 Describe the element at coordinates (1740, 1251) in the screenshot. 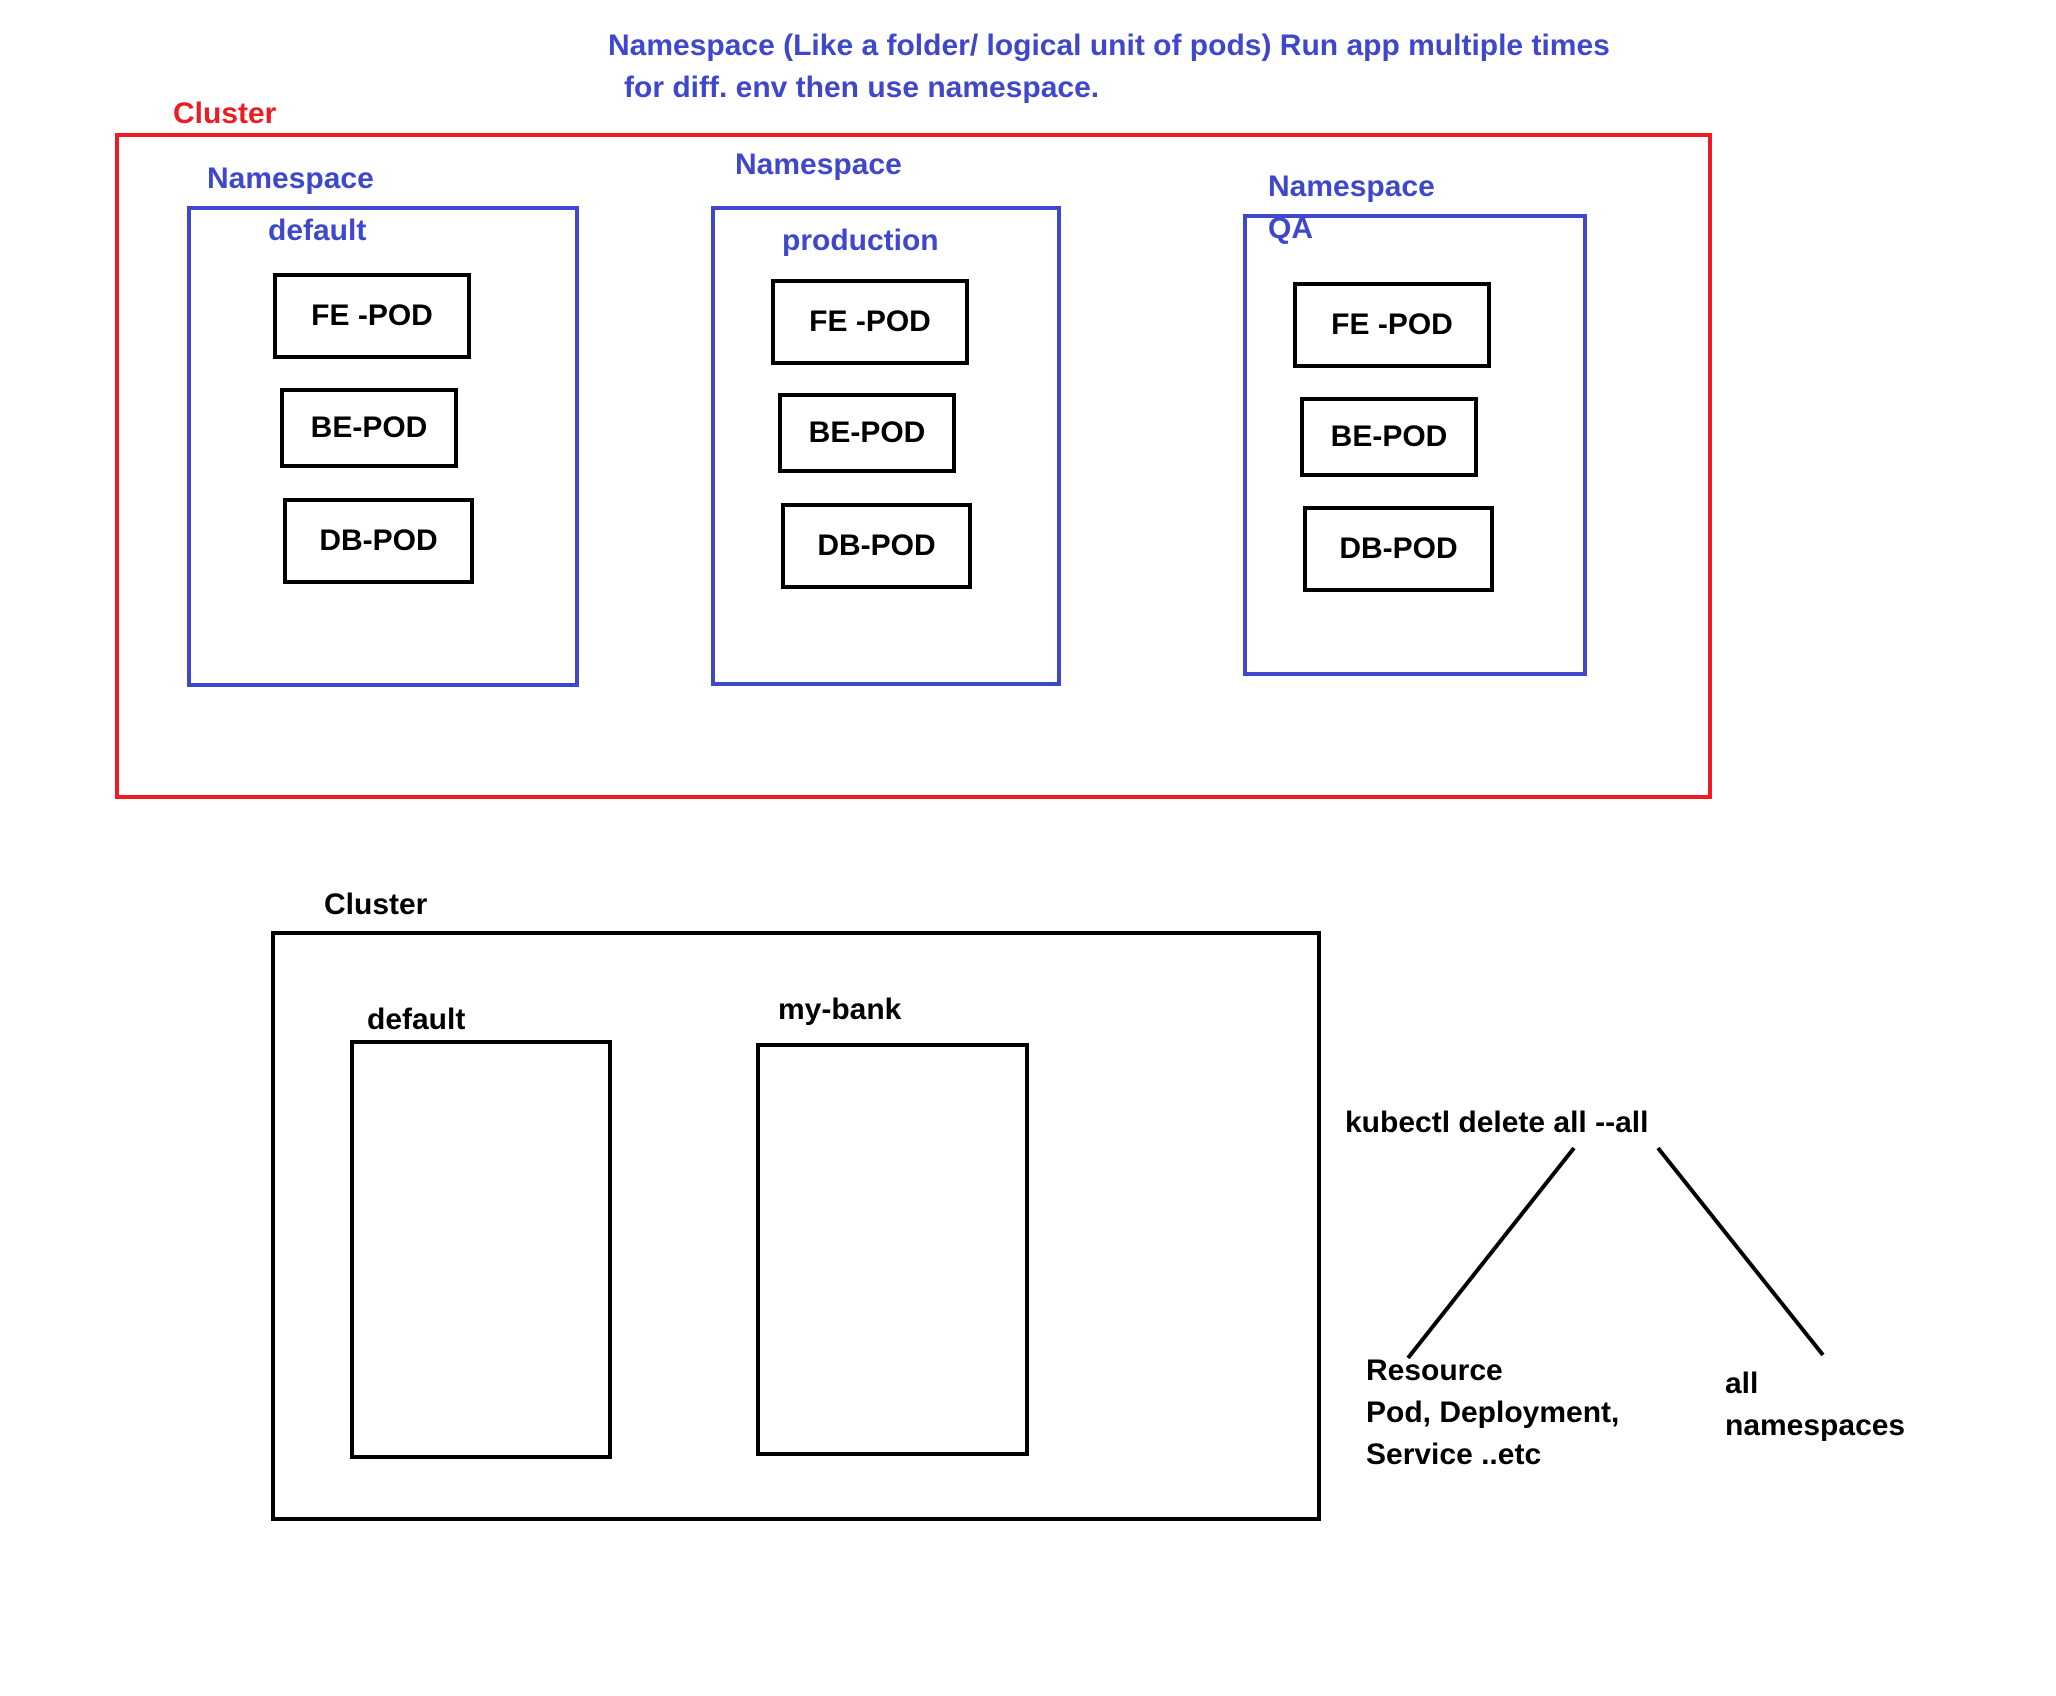

I see `branch-line-right` at that location.